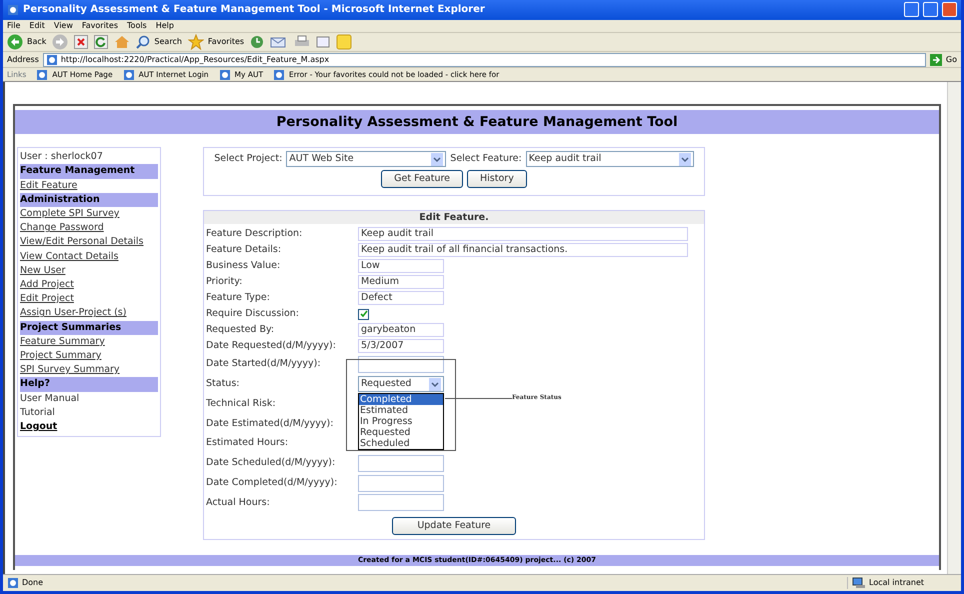  Describe the element at coordinates (484, 59) in the screenshot. I see `address-field: http://localhost:2220/Practical/App_Resources/Edit_Feature_M.aspx` at that location.